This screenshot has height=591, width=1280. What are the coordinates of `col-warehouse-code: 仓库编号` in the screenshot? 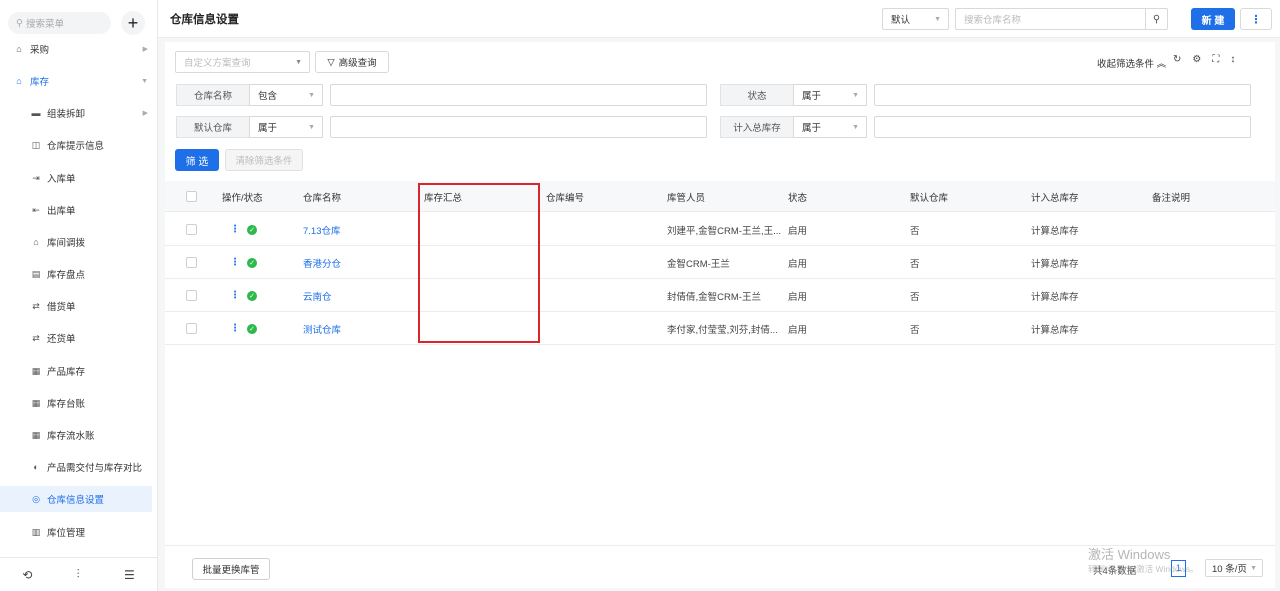 It's located at (565, 196).